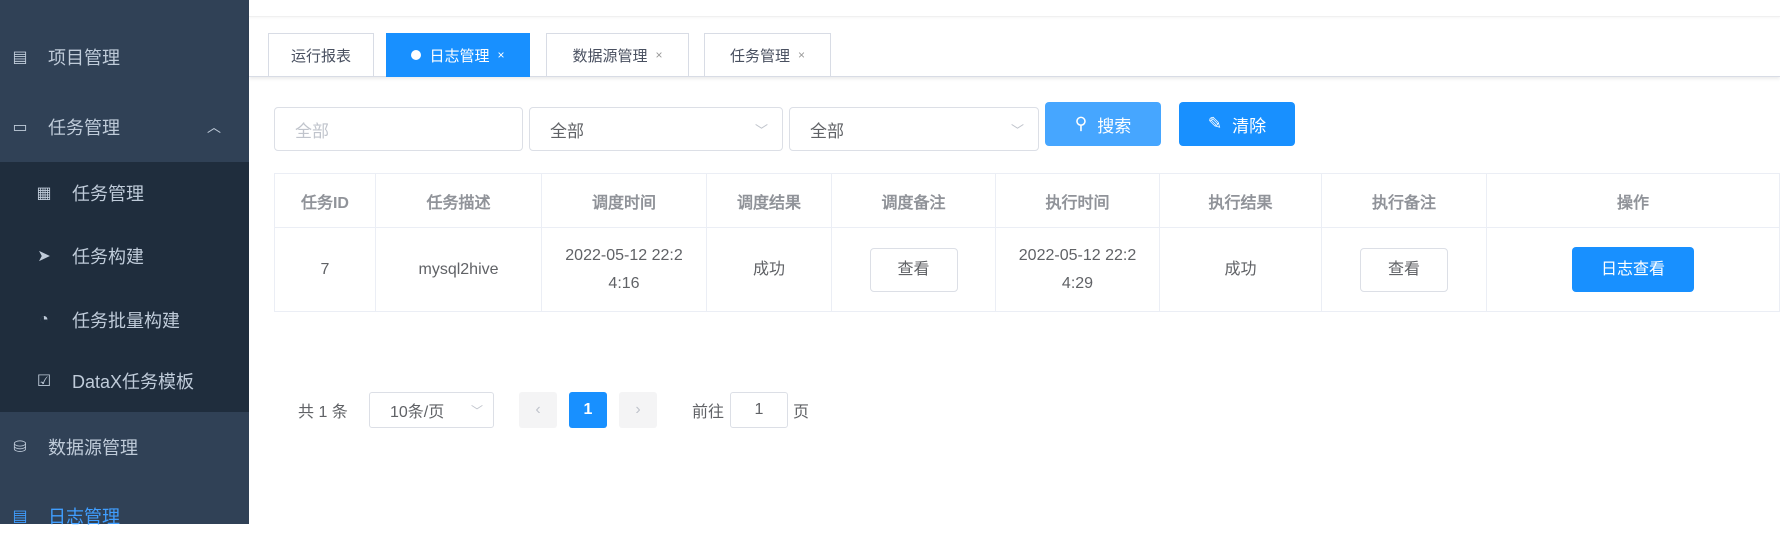 Image resolution: width=1780 pixels, height=544 pixels. Describe the element at coordinates (458, 200) in the screenshot. I see `column-header: 任务描述` at that location.